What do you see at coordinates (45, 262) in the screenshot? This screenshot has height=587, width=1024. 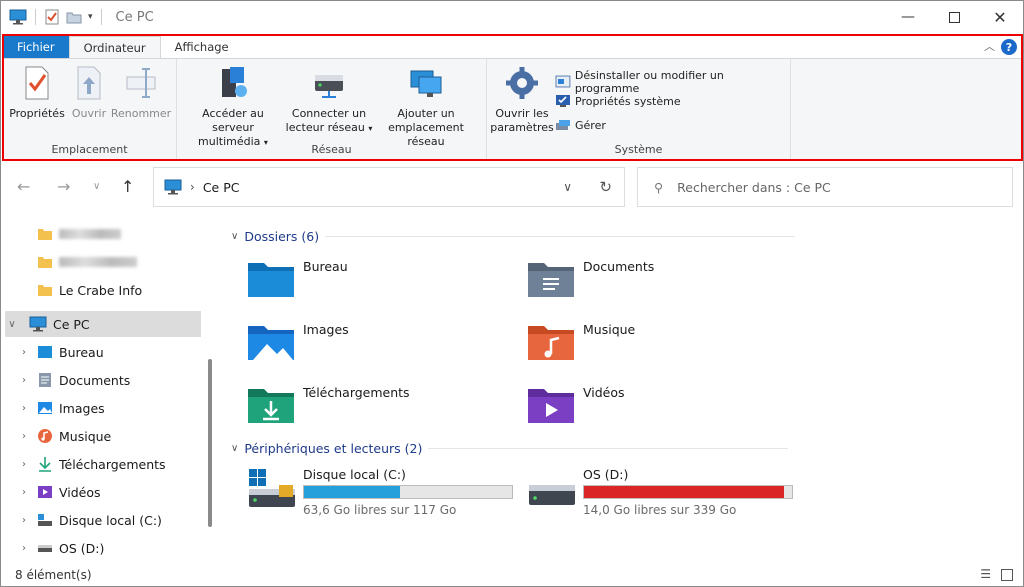 I see `folder-icon` at bounding box center [45, 262].